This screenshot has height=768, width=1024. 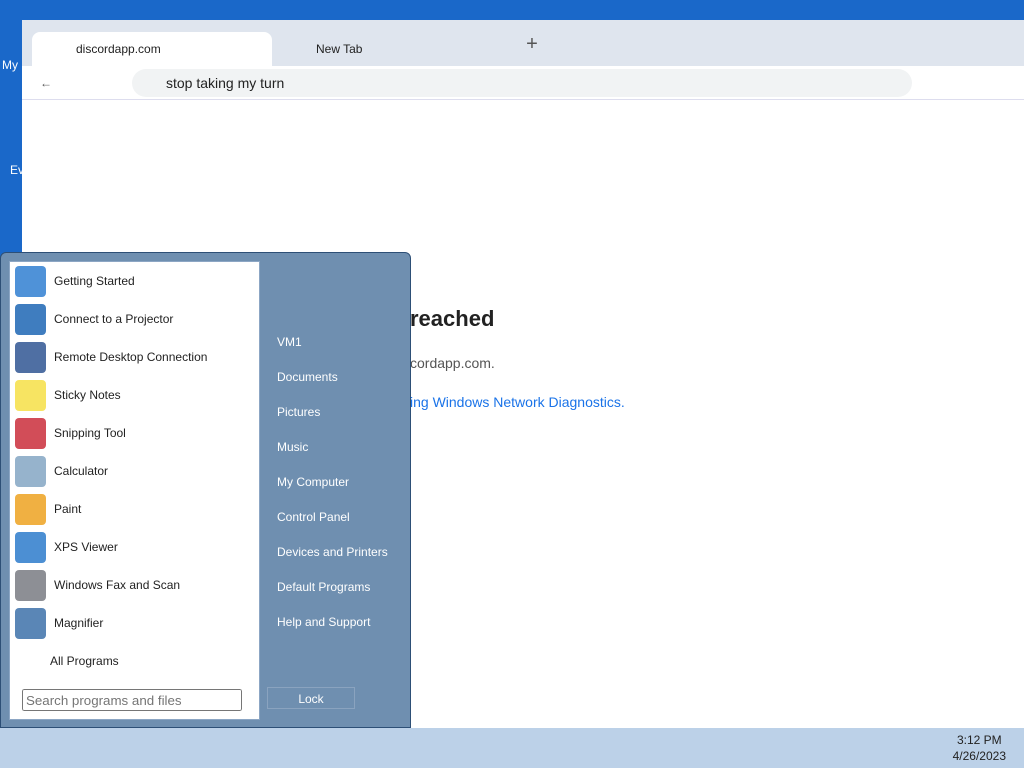 I want to click on program-item: Paint, so click(x=134, y=509).